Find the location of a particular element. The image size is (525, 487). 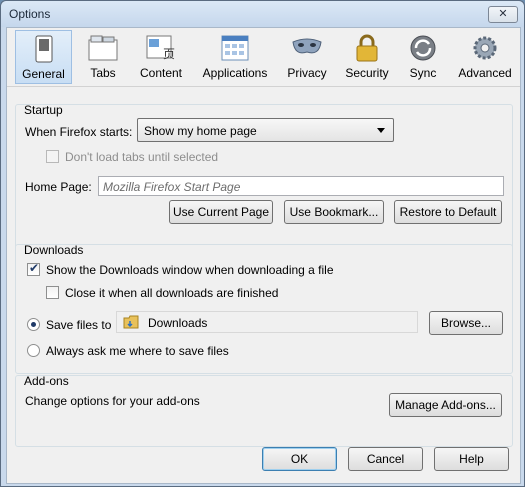

tabs-icon is located at coordinates (103, 48).